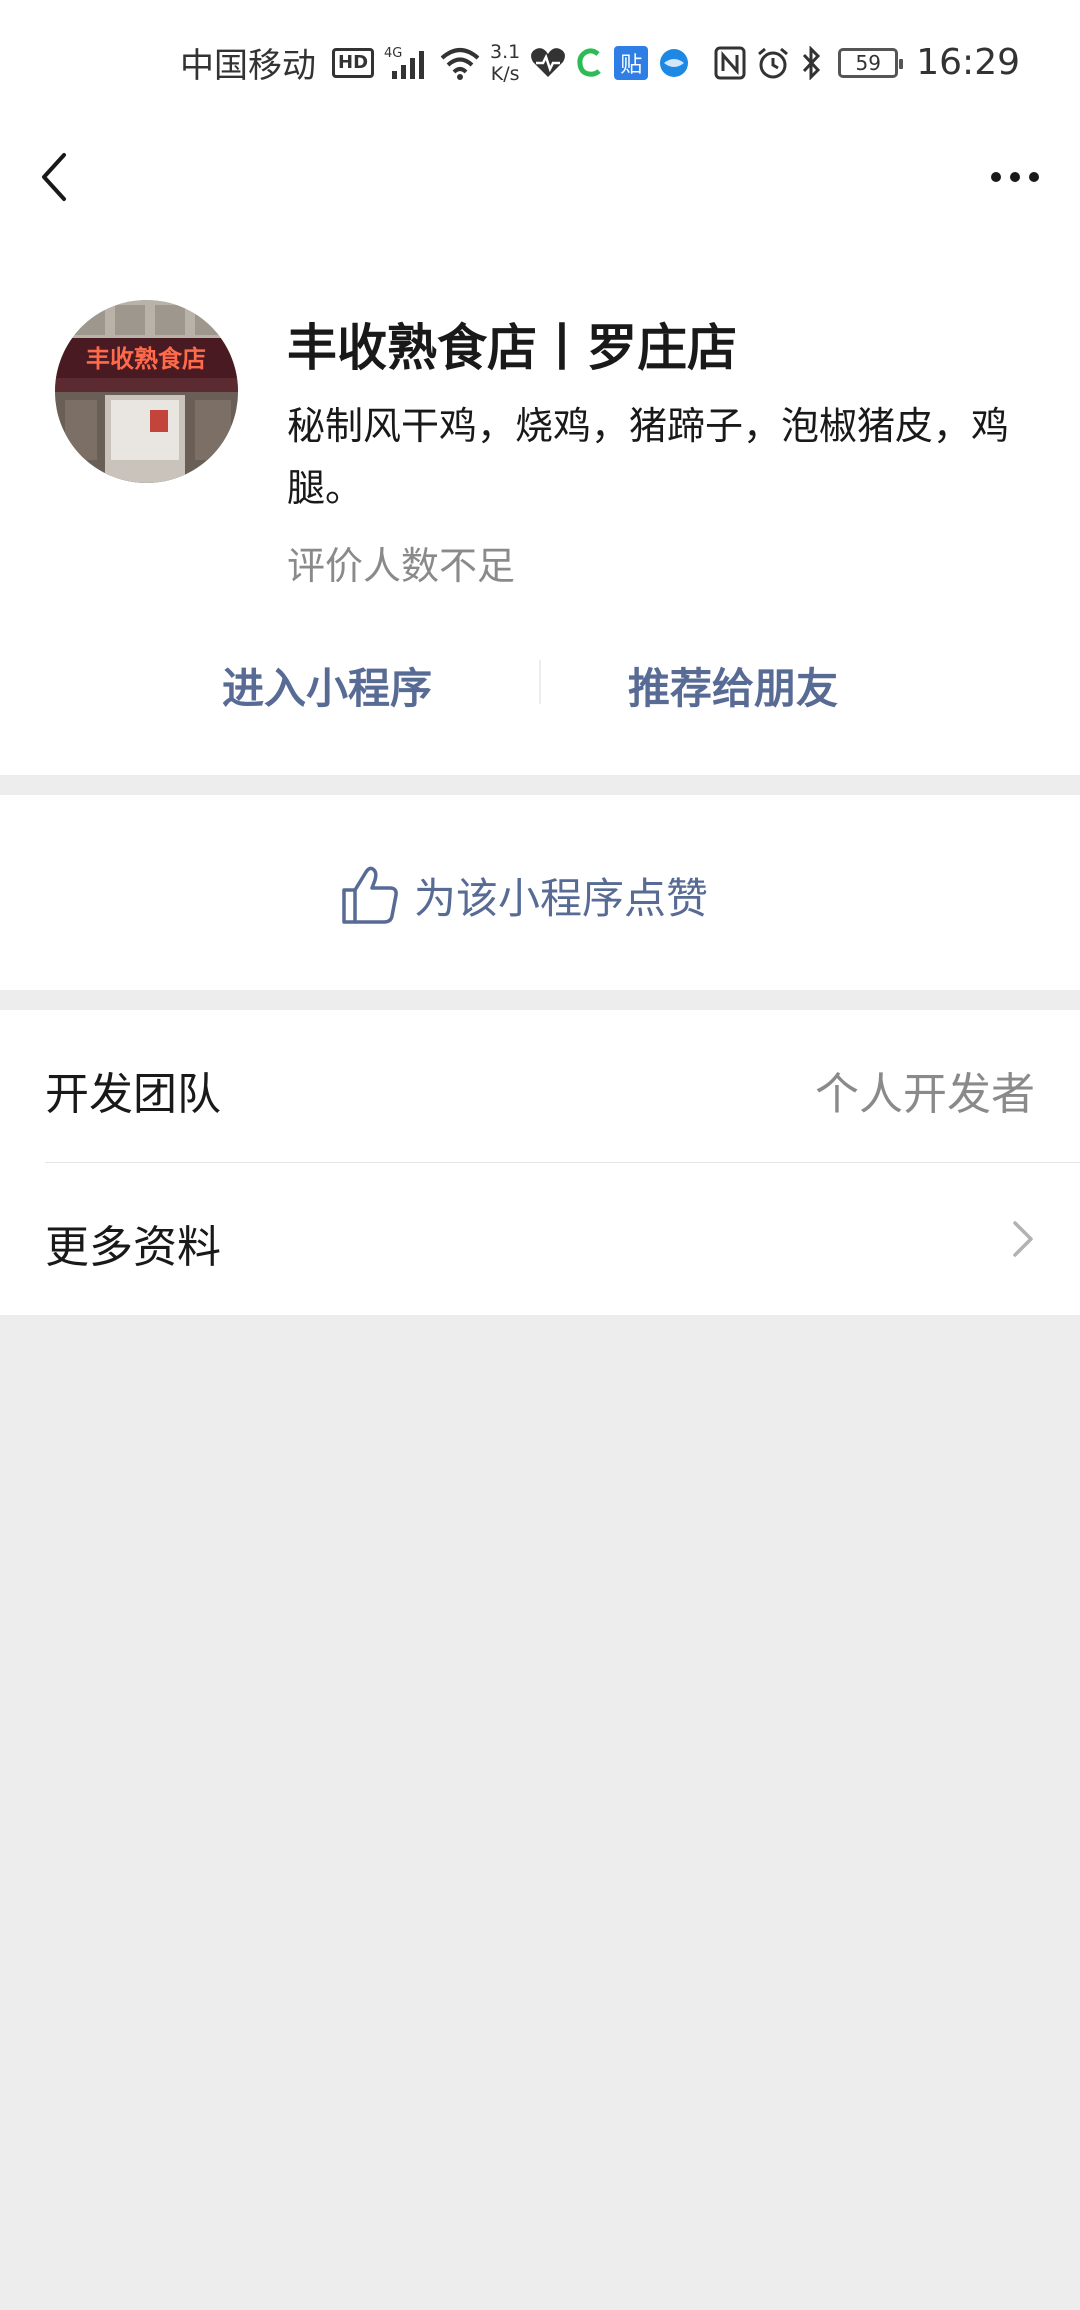 The image size is (1080, 2310). I want to click on app-description: 秘制风干鸡，烧鸡，猪蹄子，泡椒猪皮，鸡腿。, so click(648, 457).